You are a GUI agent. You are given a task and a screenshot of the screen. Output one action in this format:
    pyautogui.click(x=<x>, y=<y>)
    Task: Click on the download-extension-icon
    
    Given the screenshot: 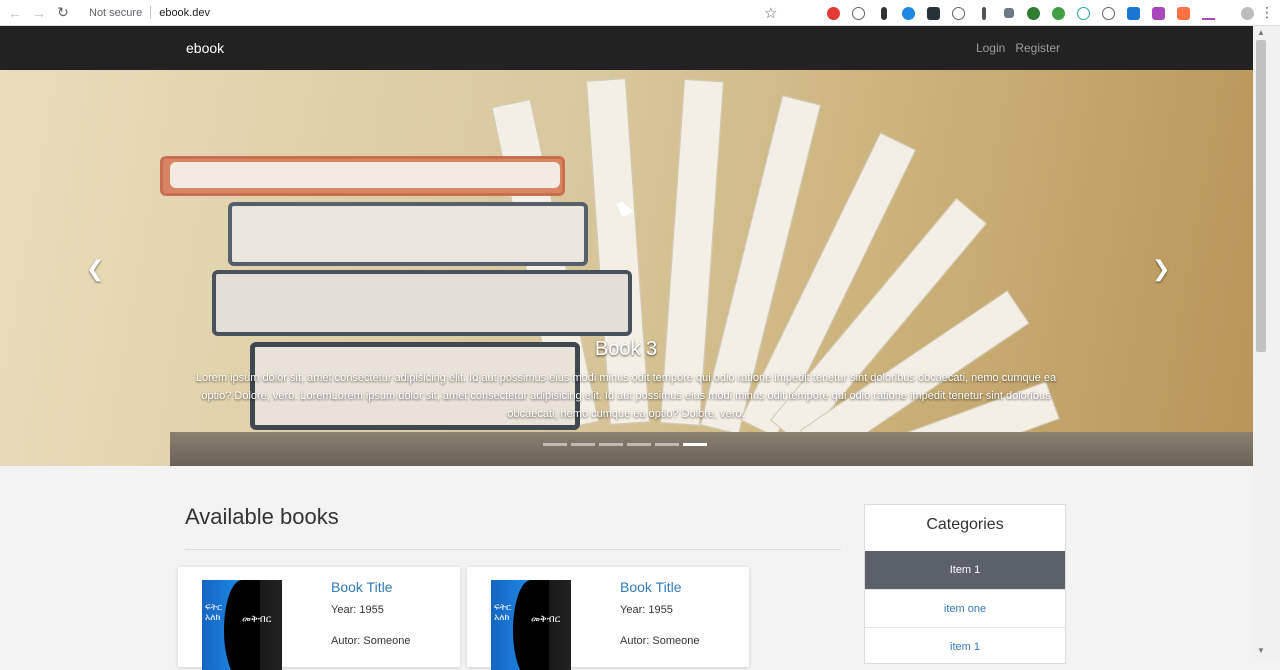 What is the action you would take?
    pyautogui.click(x=1208, y=13)
    